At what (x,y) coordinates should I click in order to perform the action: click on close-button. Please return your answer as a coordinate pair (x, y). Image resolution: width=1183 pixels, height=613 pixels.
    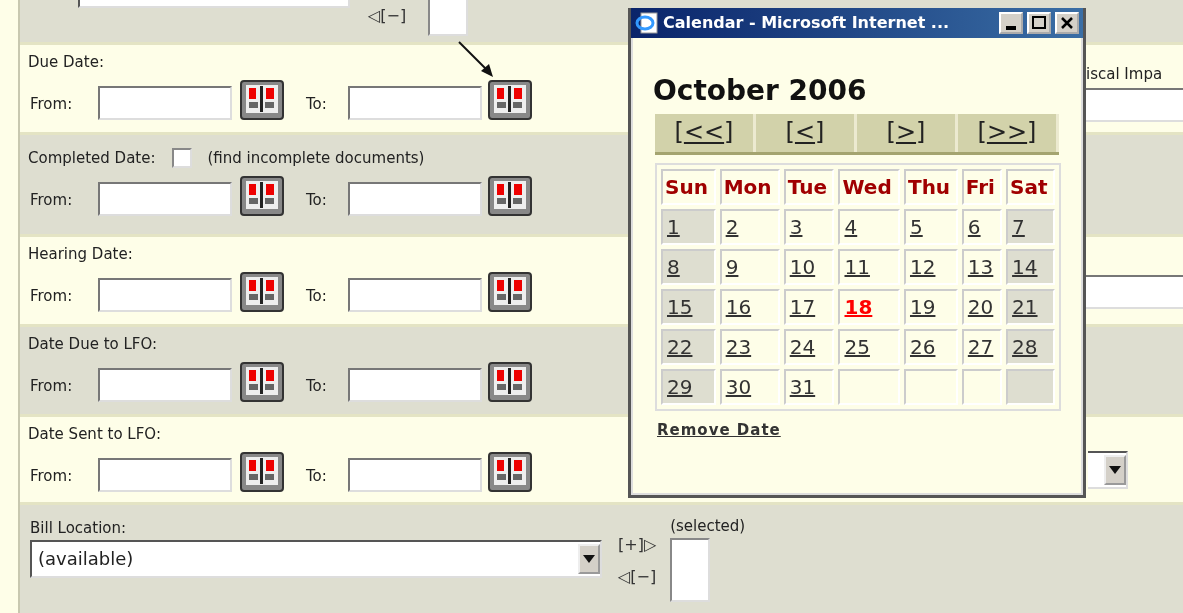
    Looking at the image, I should click on (1067, 23).